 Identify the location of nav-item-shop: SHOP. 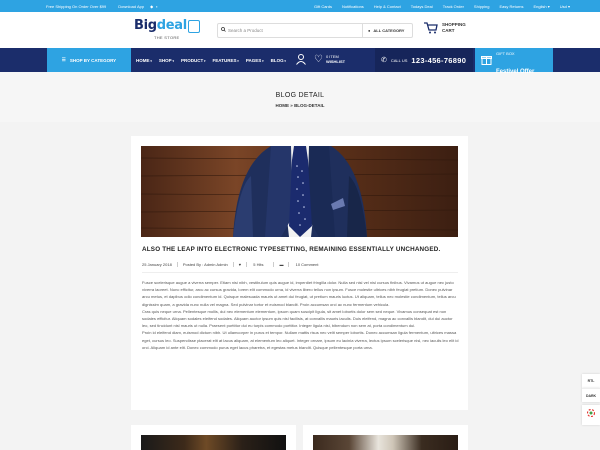
(166, 60).